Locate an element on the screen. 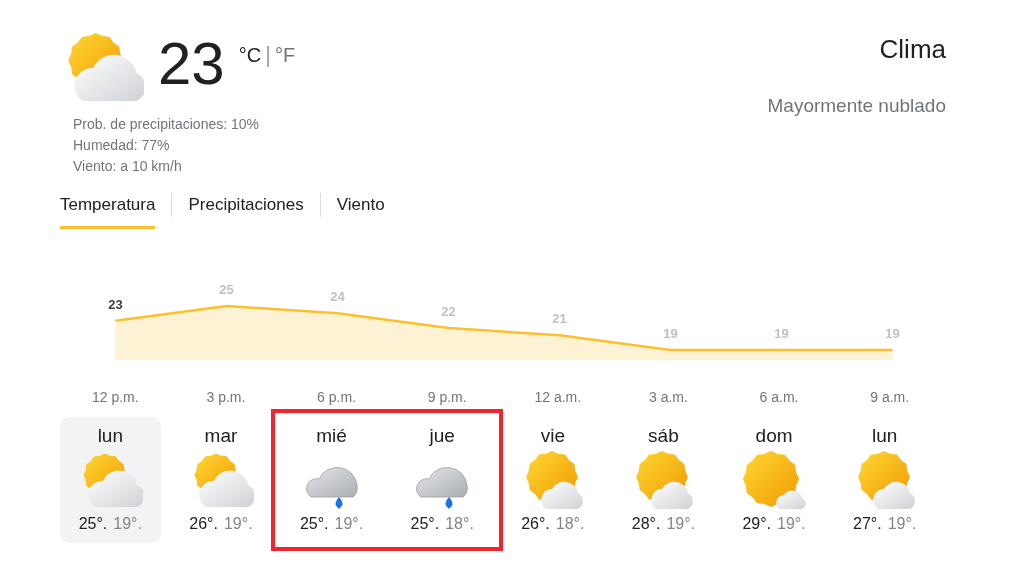 This screenshot has width=1024, height=576. time-label: 12 p.m. is located at coordinates (115, 397).